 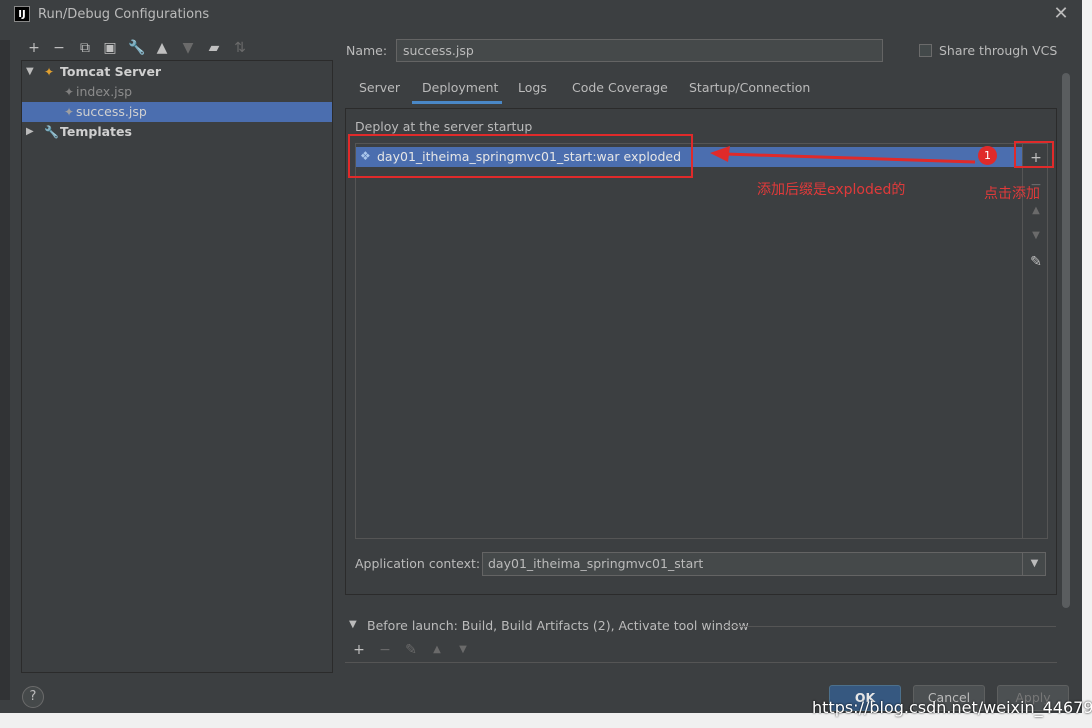 I want to click on tree-item-label: index.jsp, so click(x=104, y=91).